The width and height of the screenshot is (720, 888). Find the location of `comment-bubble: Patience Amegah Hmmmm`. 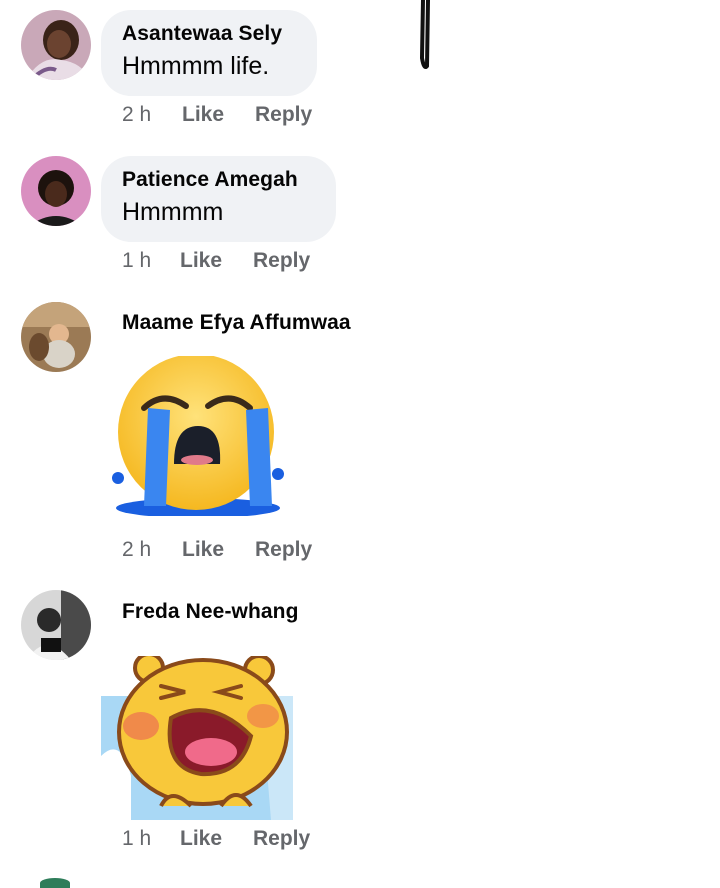

comment-bubble: Patience Amegah Hmmmm is located at coordinates (218, 199).